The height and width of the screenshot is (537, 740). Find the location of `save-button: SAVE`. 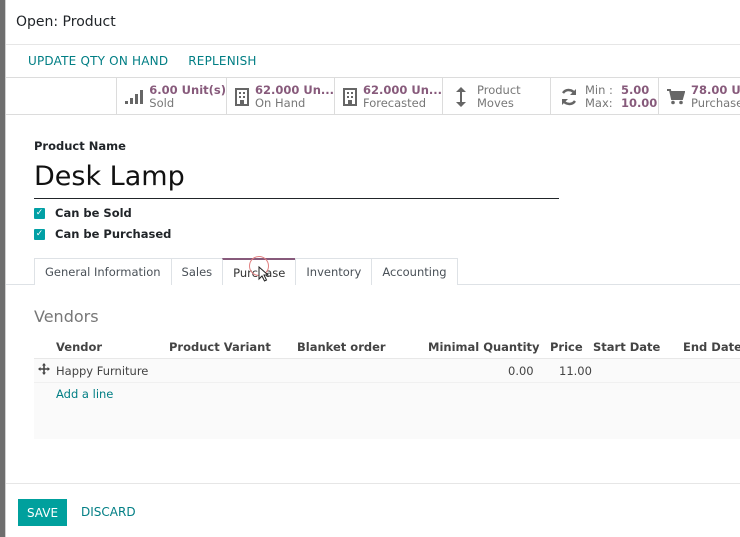

save-button: SAVE is located at coordinates (42, 512).